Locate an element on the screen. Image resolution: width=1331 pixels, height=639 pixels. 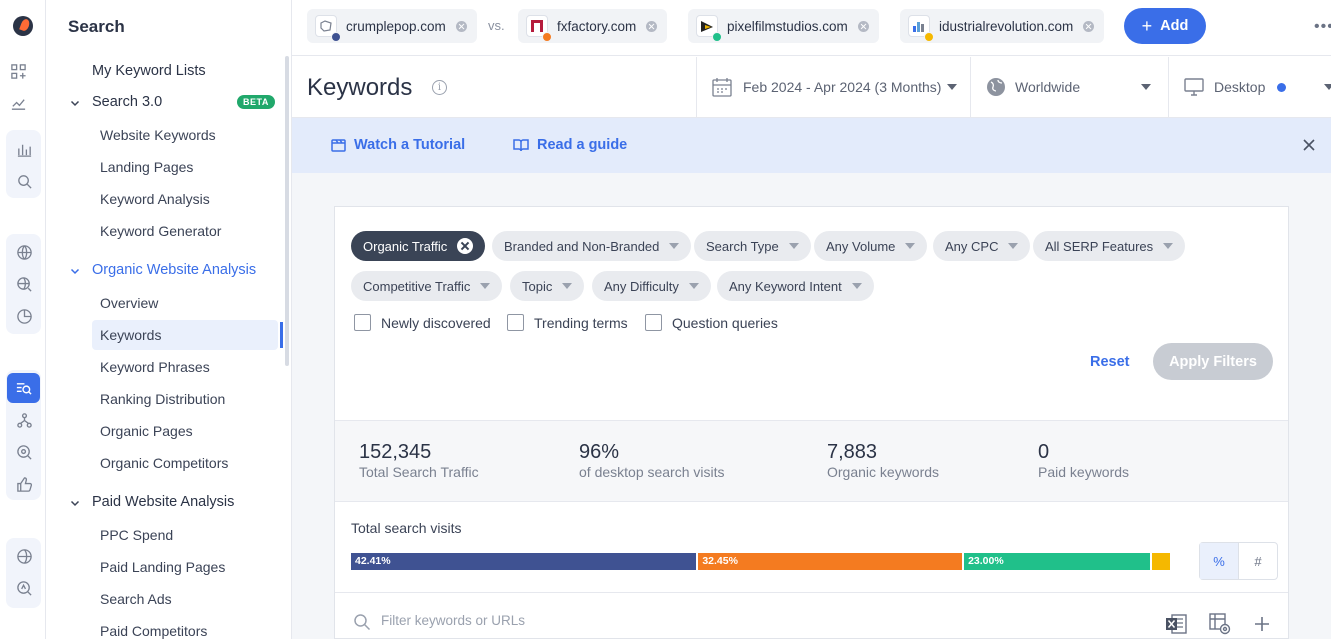
chip-label: Search Type is located at coordinates (742, 246).